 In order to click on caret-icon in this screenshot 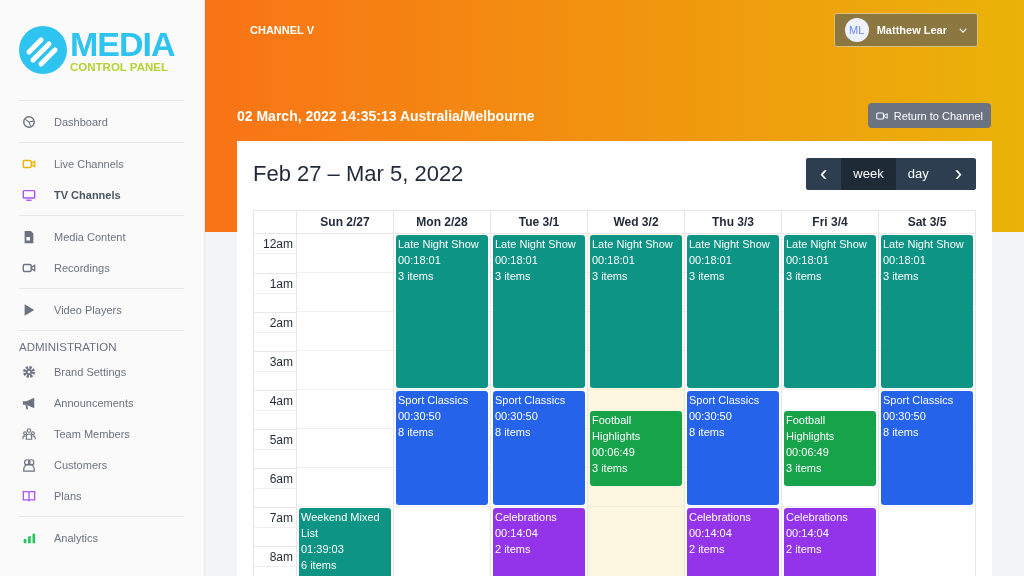, I will do `click(963, 30)`.